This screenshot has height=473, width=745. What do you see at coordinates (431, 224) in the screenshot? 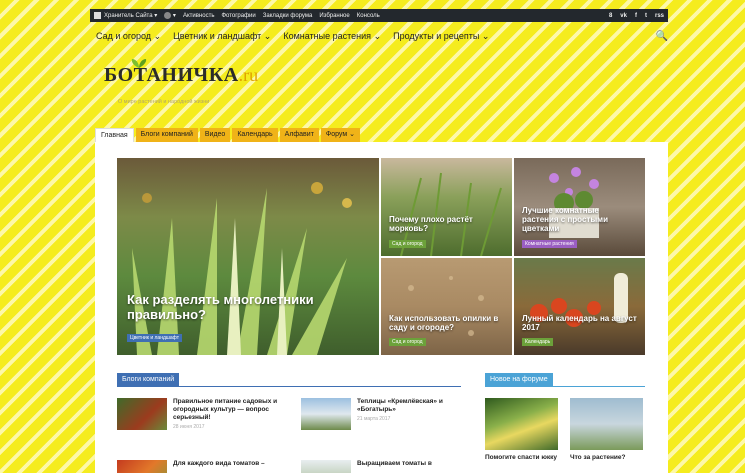
I see `featured-title-carrot: Почему плохо растёт морковь?` at bounding box center [431, 224].